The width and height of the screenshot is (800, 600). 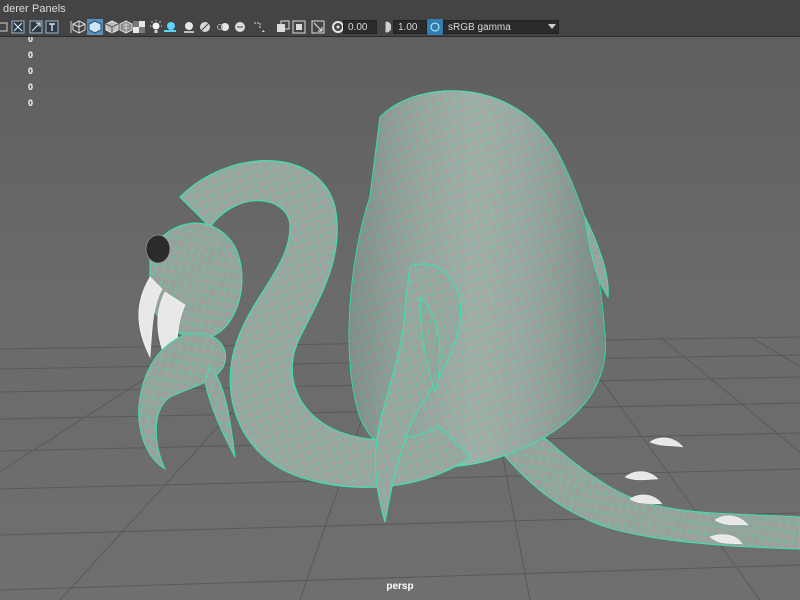 I want to click on hud-count-verts: 0, so click(x=31, y=40).